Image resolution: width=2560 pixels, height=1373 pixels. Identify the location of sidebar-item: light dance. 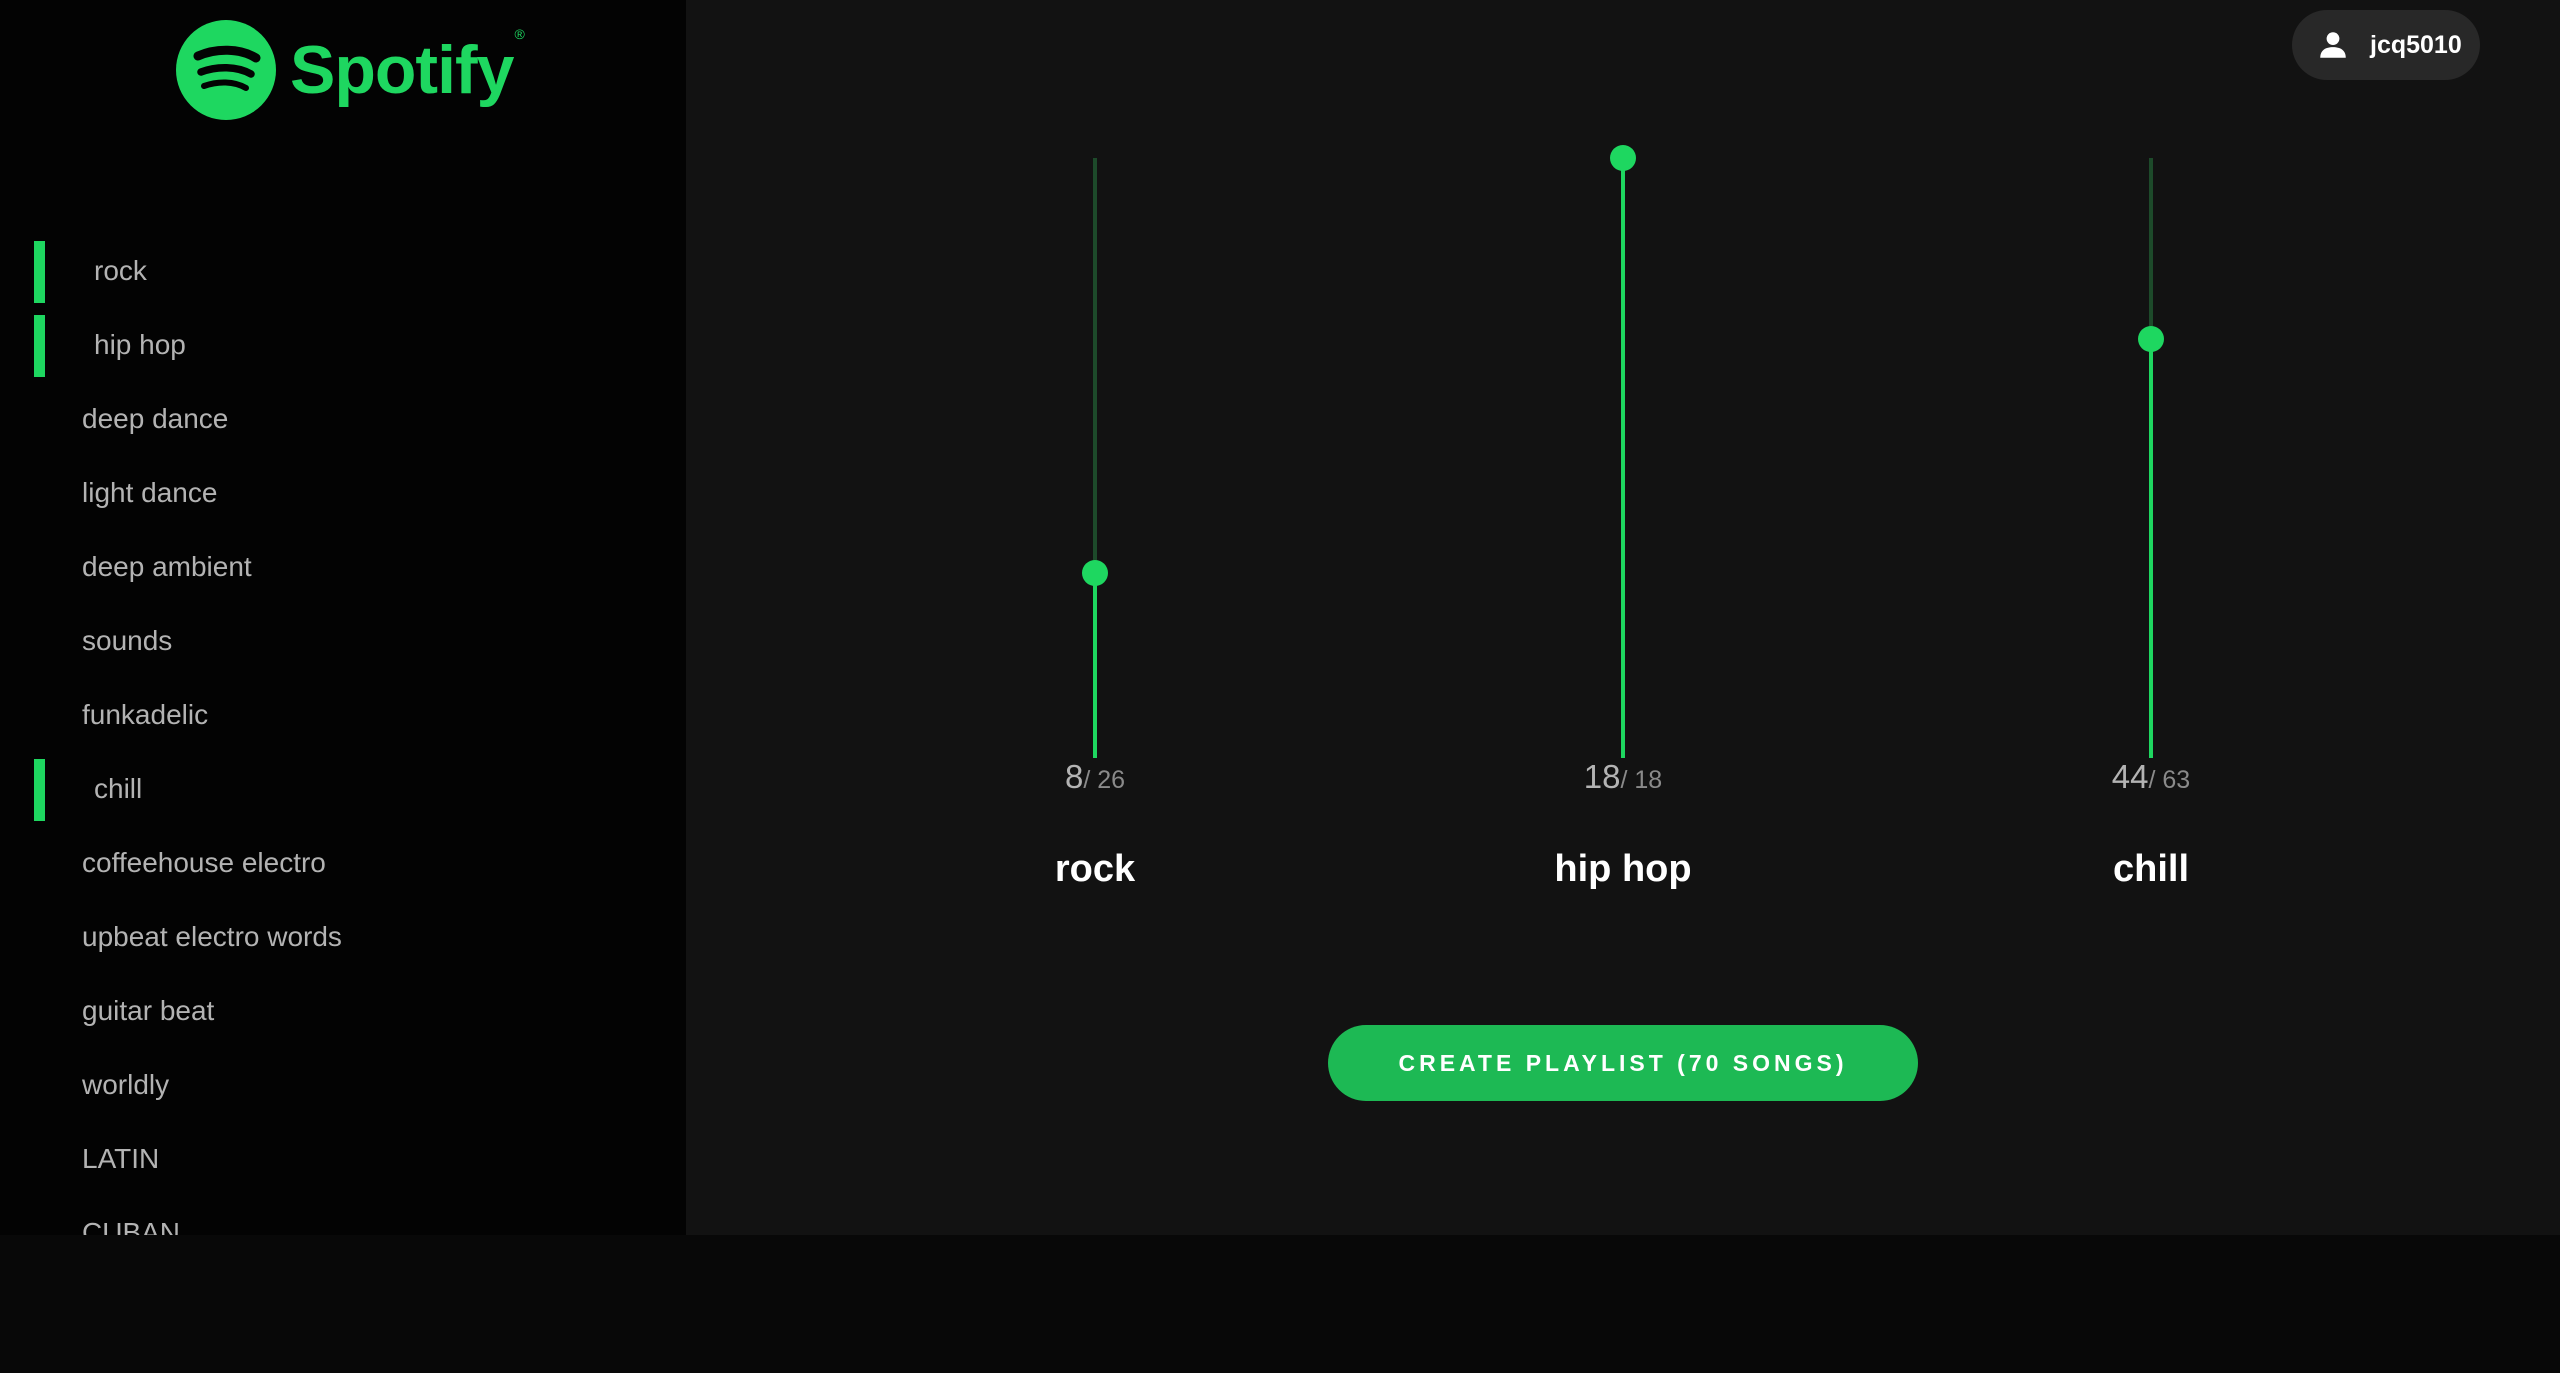
(343, 493).